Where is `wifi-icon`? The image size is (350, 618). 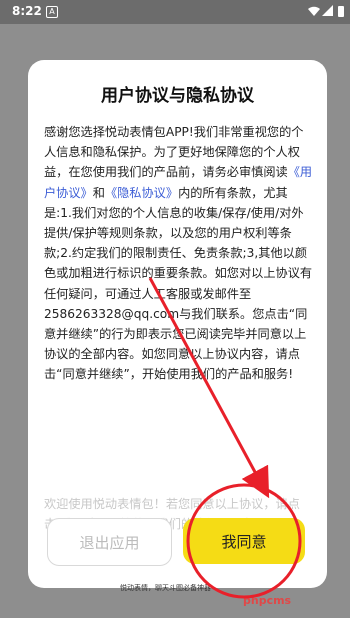
wifi-icon is located at coordinates (314, 12).